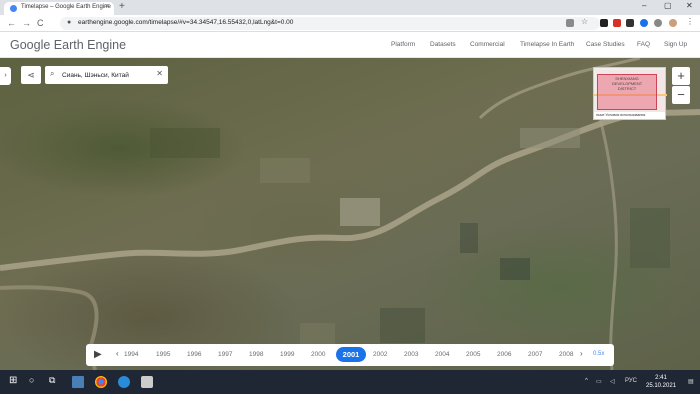 The height and width of the screenshot is (394, 700). What do you see at coordinates (101, 382) in the screenshot?
I see `chrome-icon` at bounding box center [101, 382].